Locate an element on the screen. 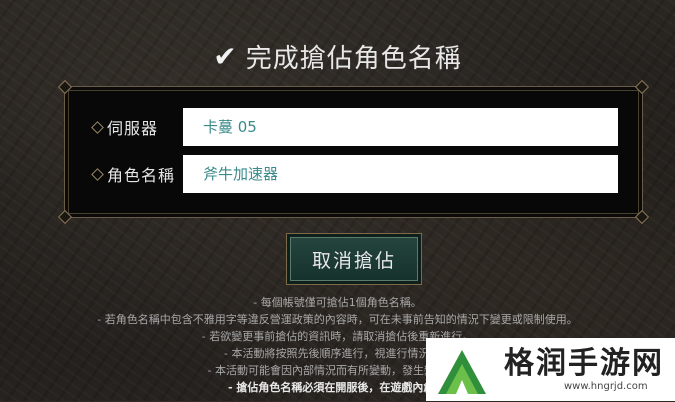 The height and width of the screenshot is (402, 675). watermark-logo-icon is located at coordinates (462, 370).